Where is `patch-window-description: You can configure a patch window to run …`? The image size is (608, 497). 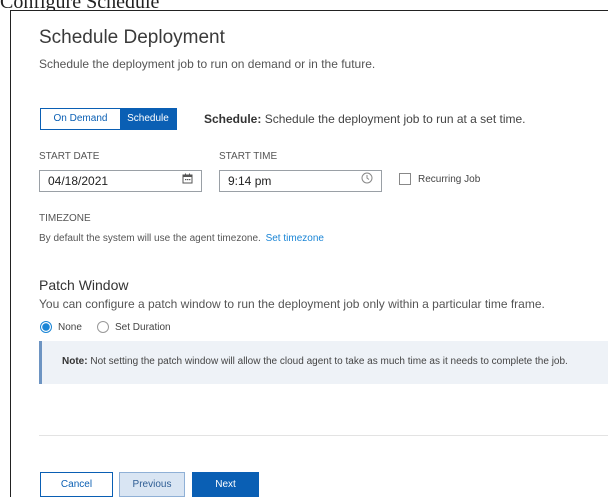 patch-window-description: You can configure a patch window to run … is located at coordinates (292, 304).